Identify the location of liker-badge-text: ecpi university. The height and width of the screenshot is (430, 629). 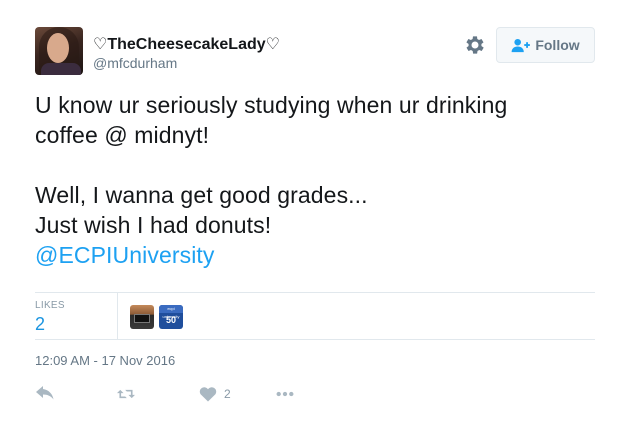
(171, 312).